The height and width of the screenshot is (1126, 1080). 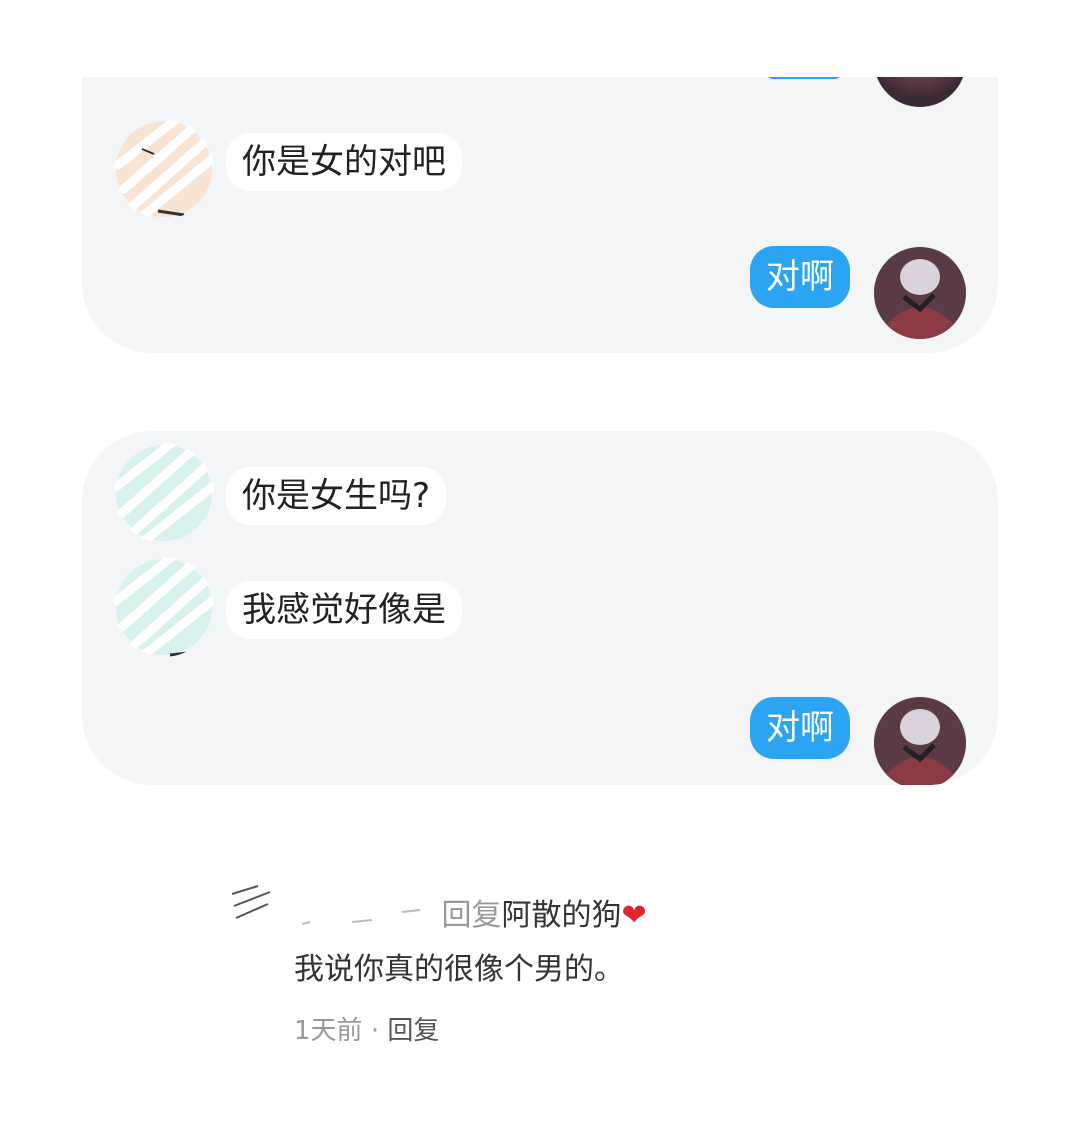 What do you see at coordinates (362, 917) in the screenshot?
I see `redacted-username` at bounding box center [362, 917].